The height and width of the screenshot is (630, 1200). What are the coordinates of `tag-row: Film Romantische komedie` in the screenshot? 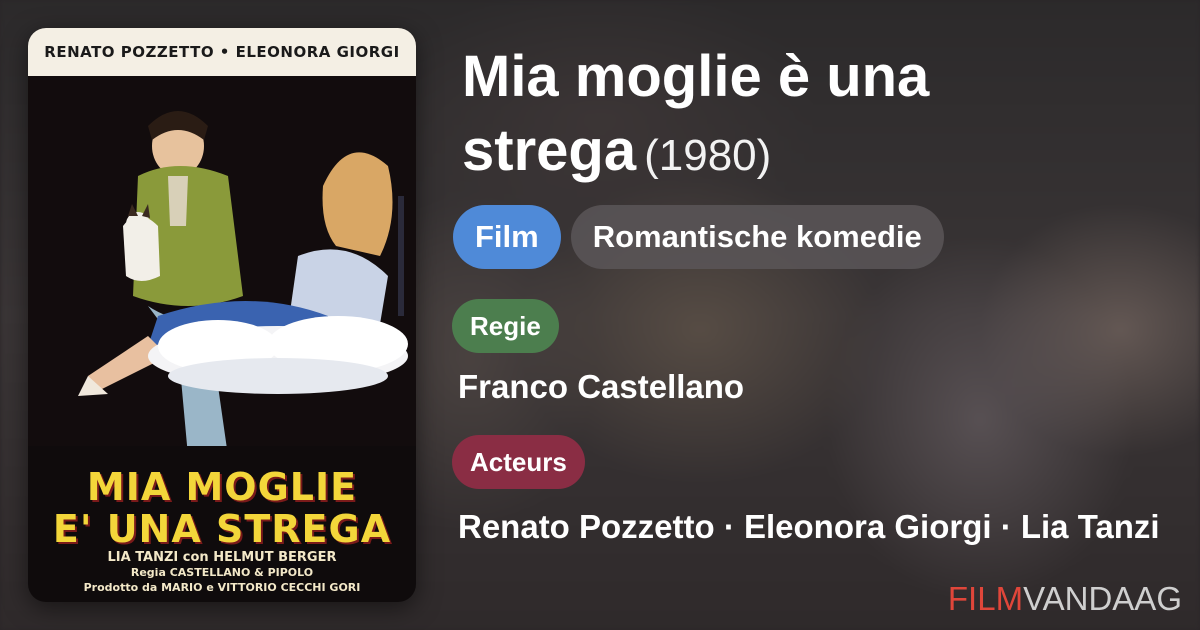 It's located at (698, 237).